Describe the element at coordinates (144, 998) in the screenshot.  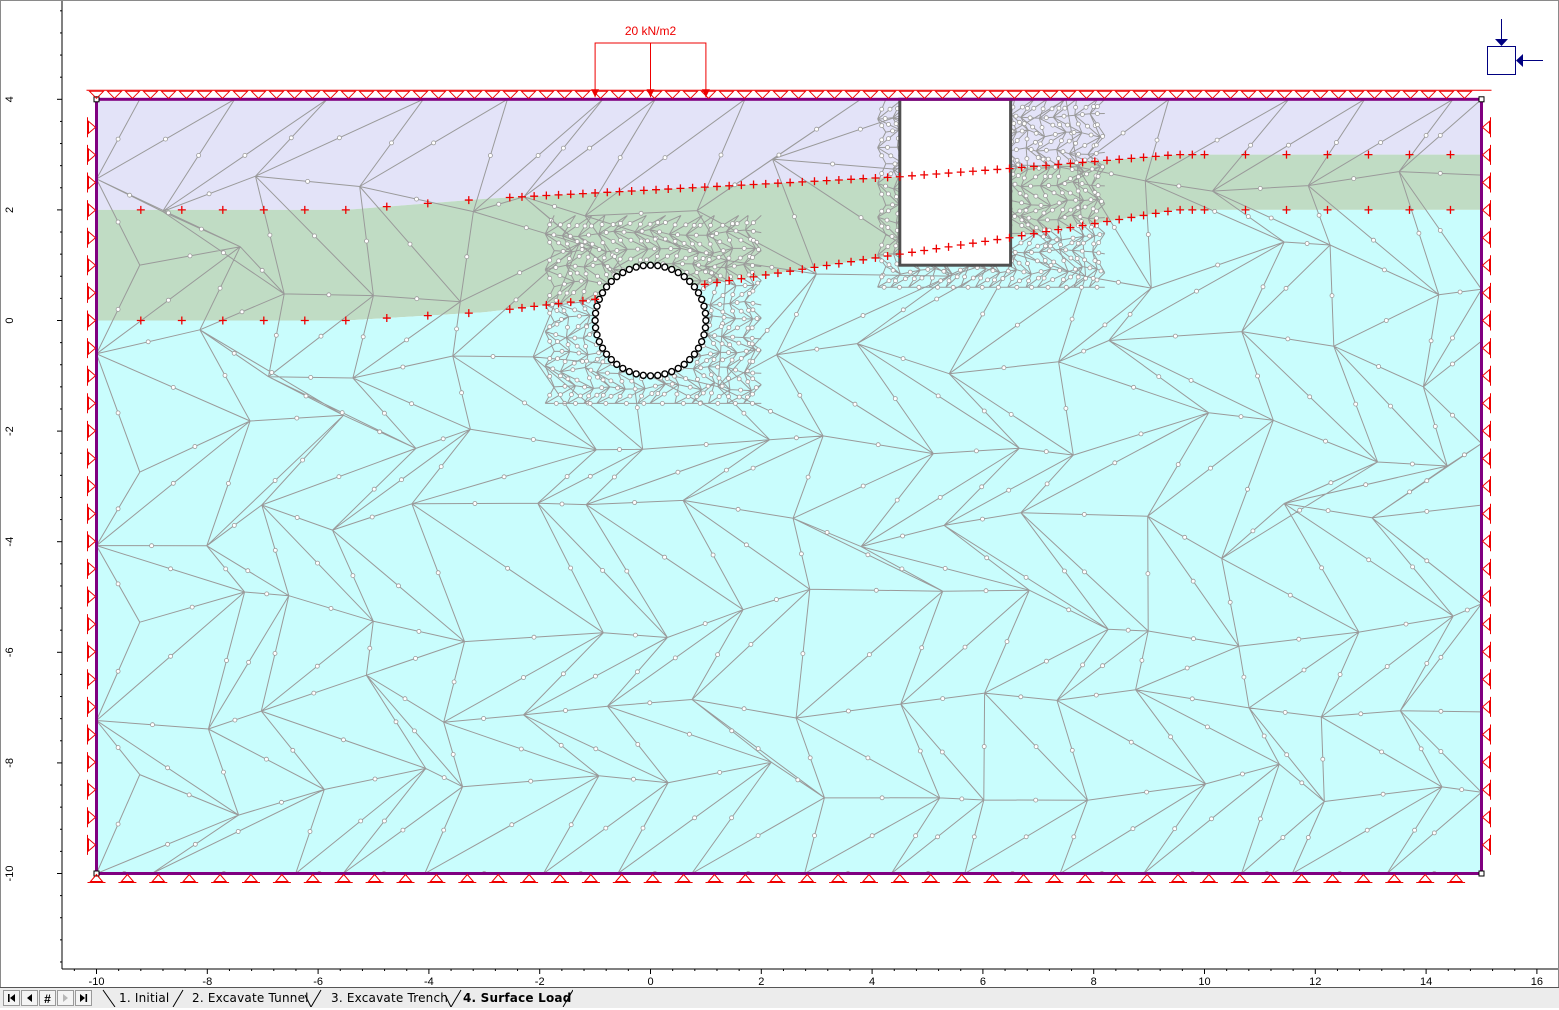
I see `tab-stage-1: 1. Initial` at that location.